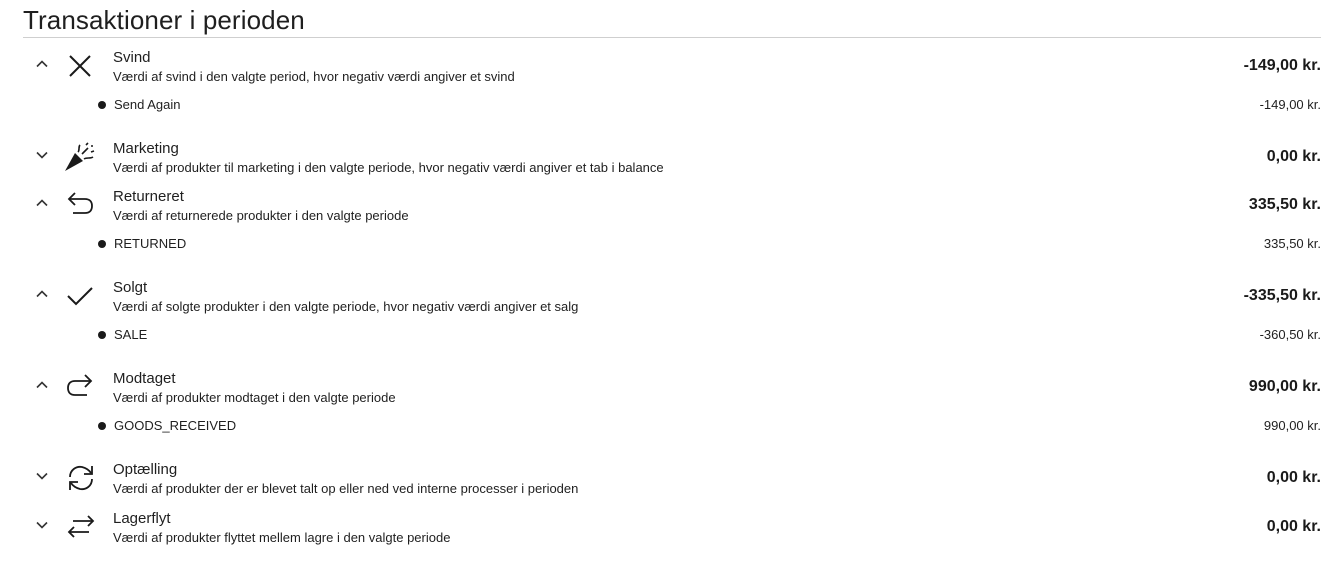 The width and height of the screenshot is (1342, 561). I want to click on undo-arrow-icon, so click(81, 204).